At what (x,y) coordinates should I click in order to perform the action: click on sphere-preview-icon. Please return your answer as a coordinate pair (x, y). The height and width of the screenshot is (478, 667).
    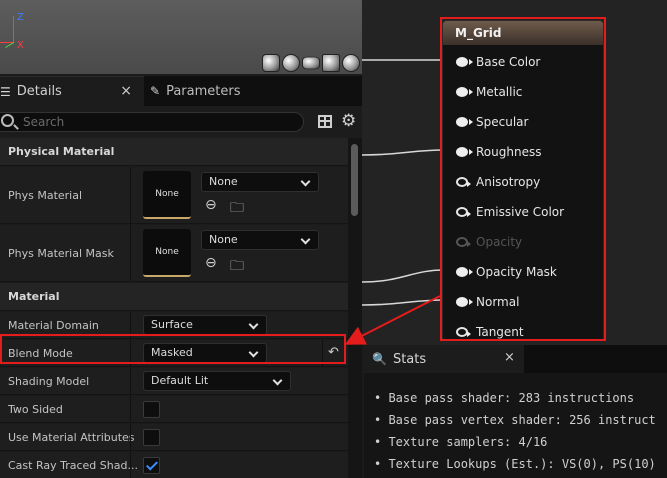
    Looking at the image, I should click on (291, 63).